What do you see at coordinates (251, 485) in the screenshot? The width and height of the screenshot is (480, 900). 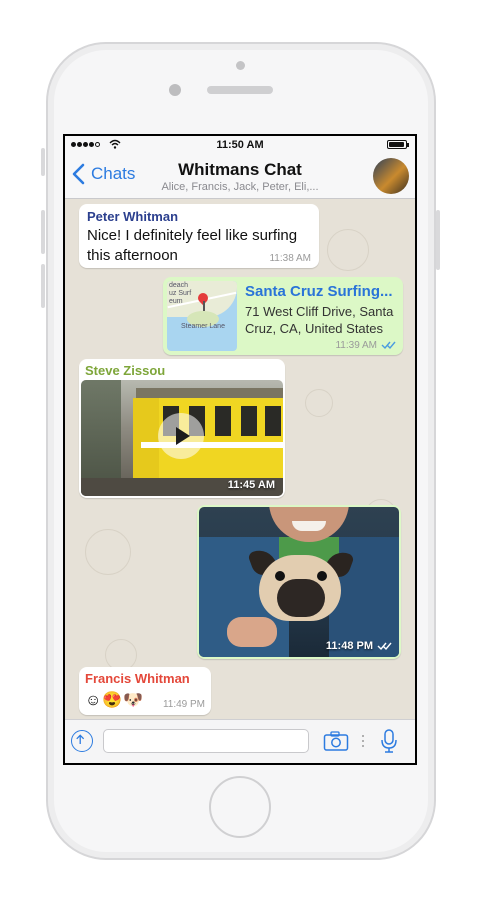 I see `message-time: 11:45 AM` at bounding box center [251, 485].